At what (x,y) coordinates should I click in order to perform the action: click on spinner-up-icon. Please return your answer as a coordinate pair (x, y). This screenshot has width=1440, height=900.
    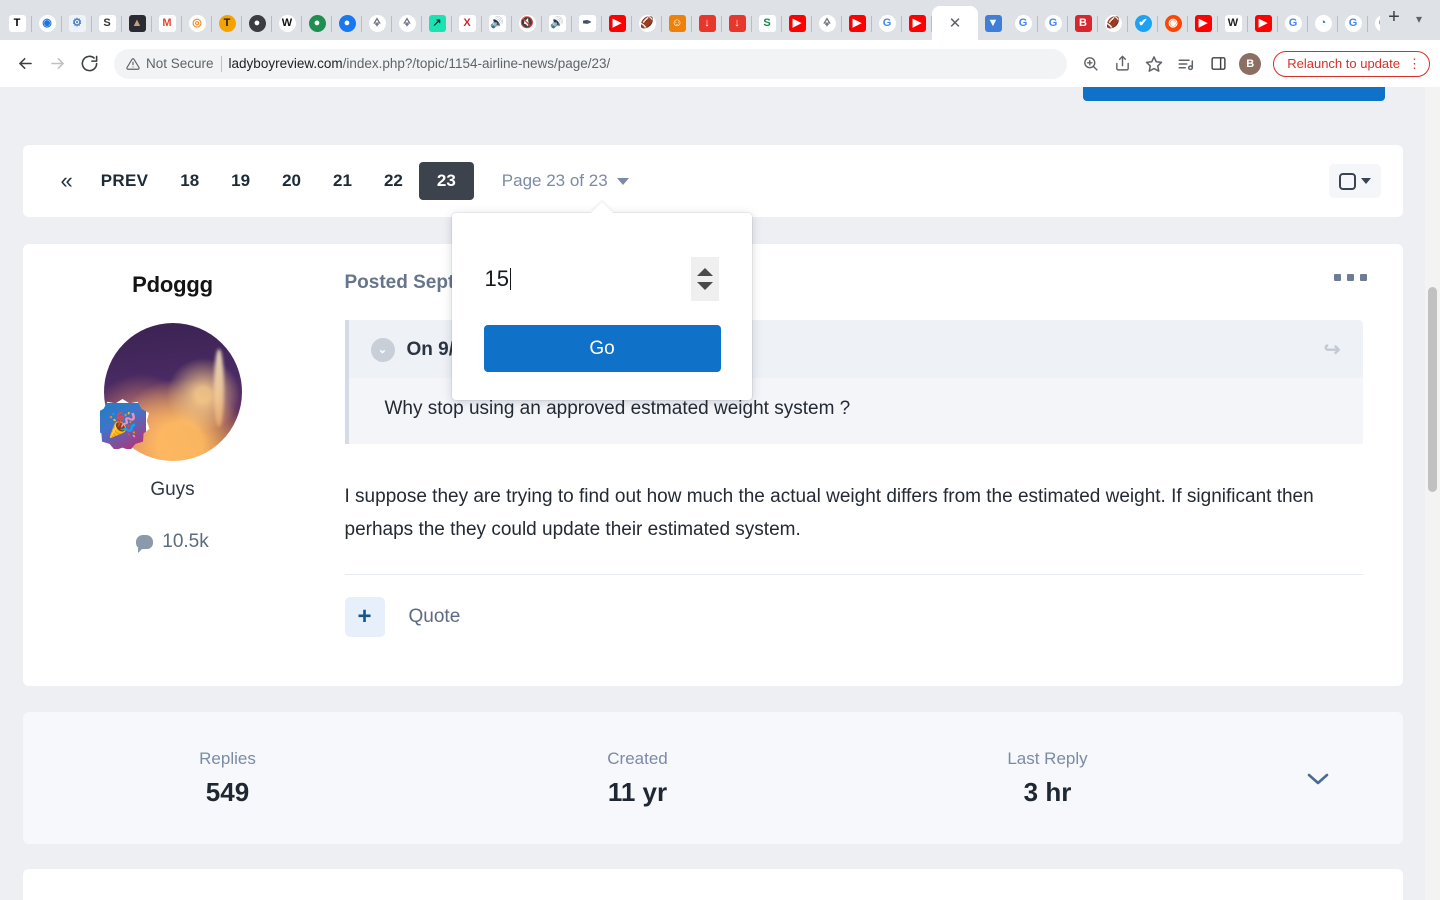
    Looking at the image, I should click on (704, 272).